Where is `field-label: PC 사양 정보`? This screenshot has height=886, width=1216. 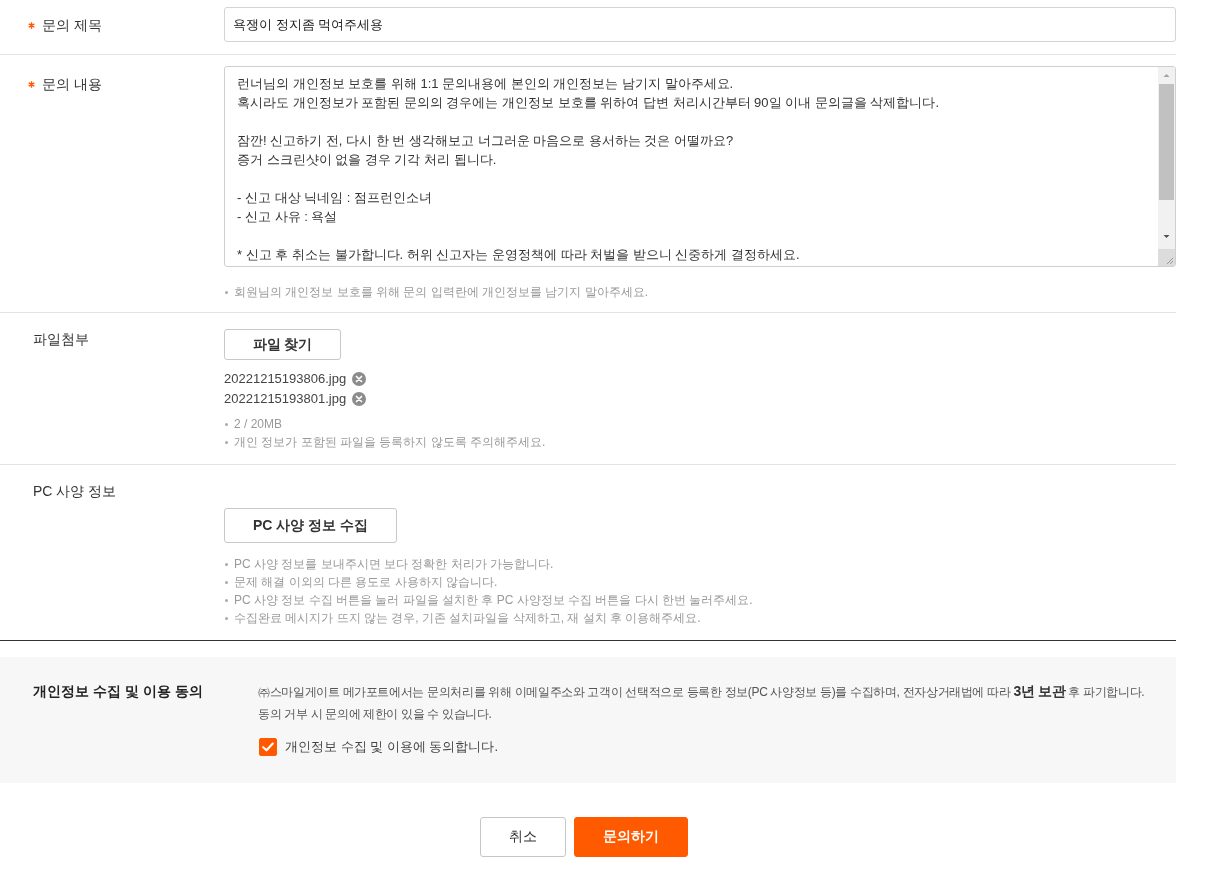
field-label: PC 사양 정보 is located at coordinates (75, 491).